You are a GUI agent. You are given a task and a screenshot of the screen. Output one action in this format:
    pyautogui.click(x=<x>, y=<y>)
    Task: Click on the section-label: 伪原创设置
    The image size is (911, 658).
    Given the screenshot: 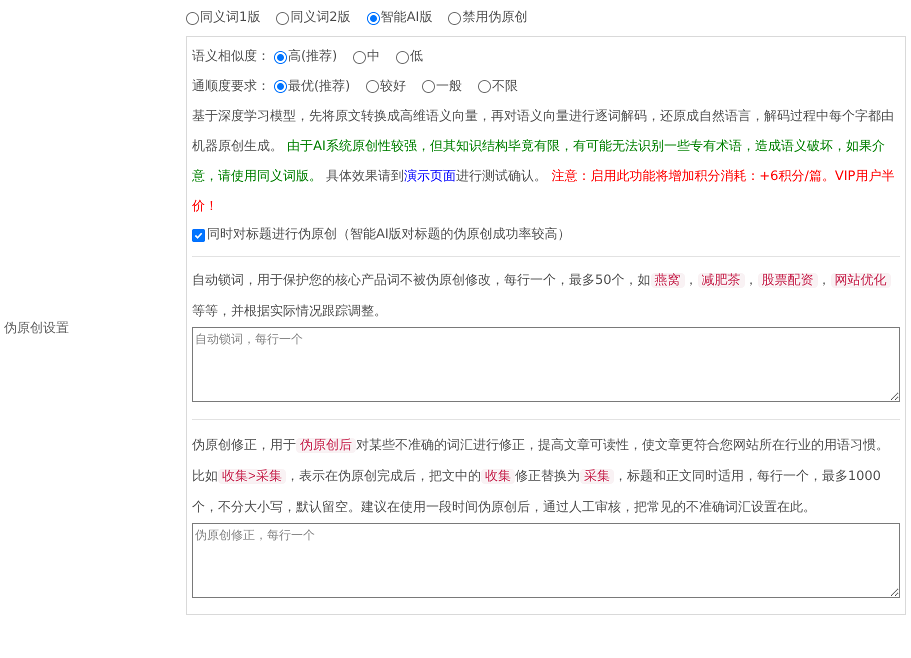 What is the action you would take?
    pyautogui.click(x=36, y=329)
    